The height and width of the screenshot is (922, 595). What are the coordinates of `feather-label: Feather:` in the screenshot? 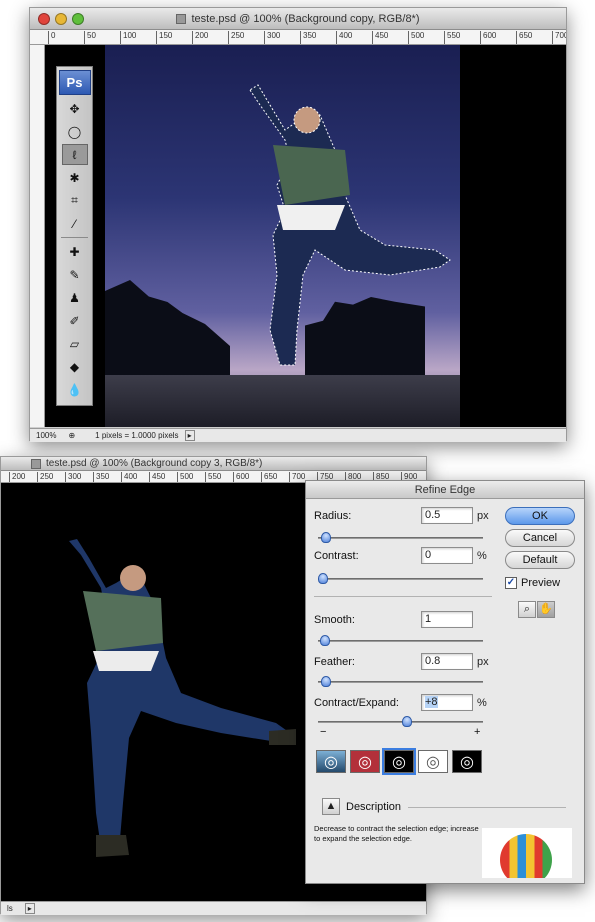 It's located at (334, 662).